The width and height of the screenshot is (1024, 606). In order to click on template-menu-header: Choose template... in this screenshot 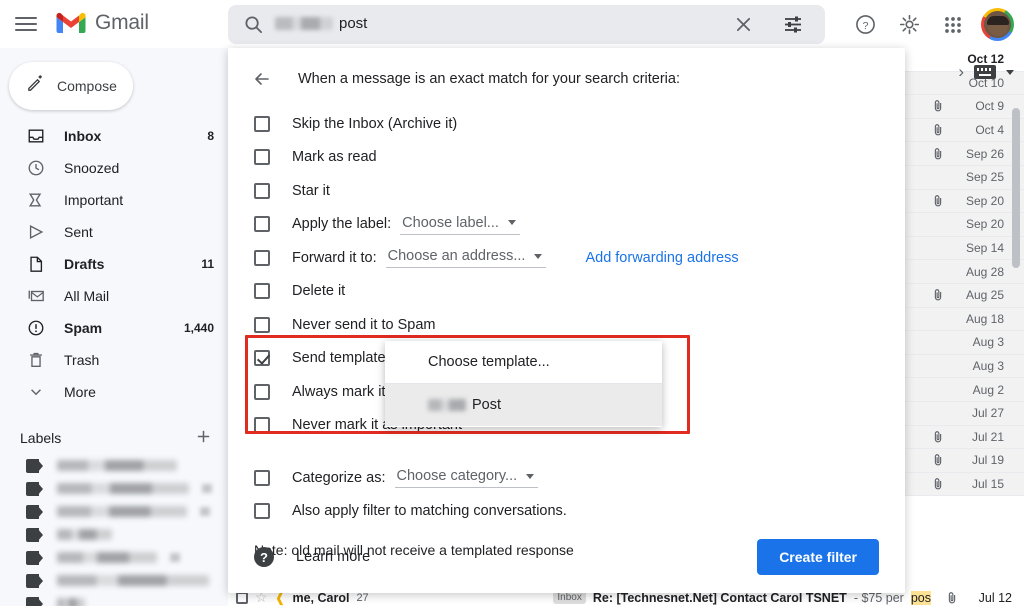, I will do `click(523, 362)`.